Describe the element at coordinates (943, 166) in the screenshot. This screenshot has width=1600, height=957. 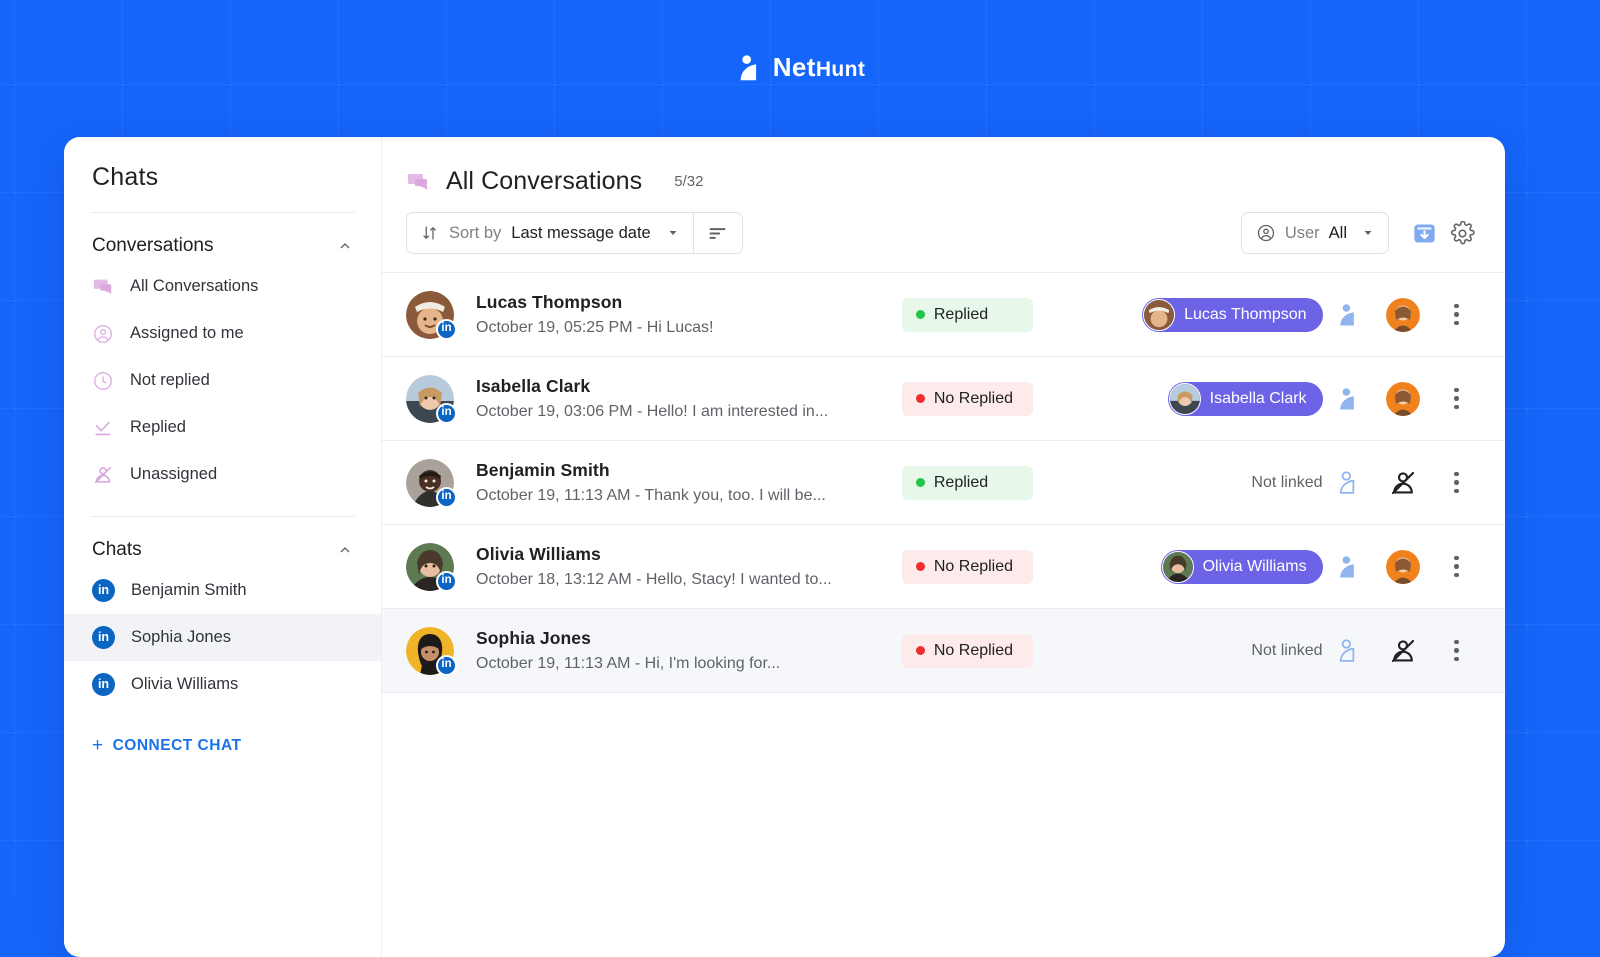
I see `main-header: All Conversations 5/32` at that location.